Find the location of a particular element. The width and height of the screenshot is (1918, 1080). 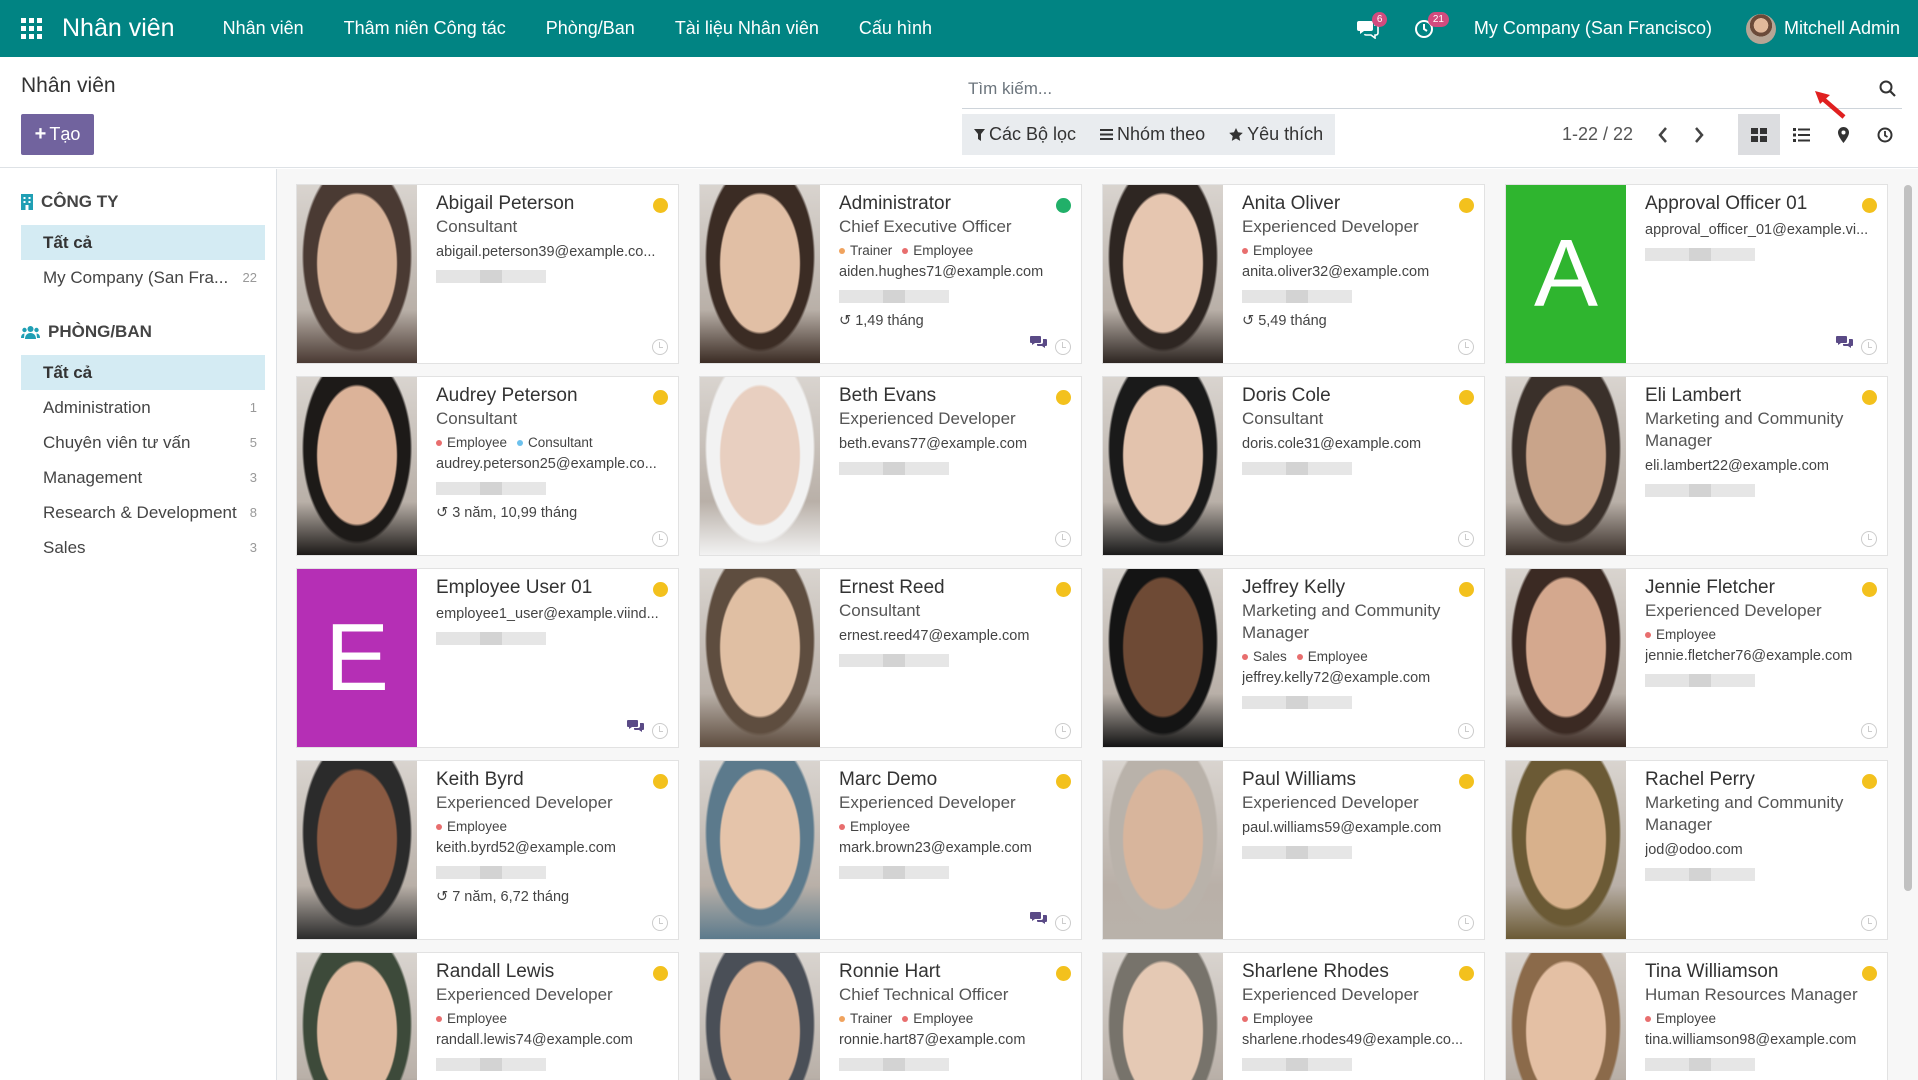

menu-configuration: Cấu hình is located at coordinates (895, 28).